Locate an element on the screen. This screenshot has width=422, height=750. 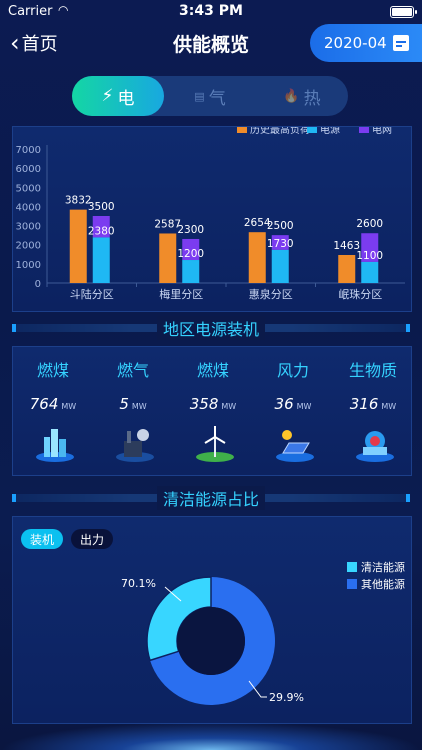
flame-icon: 🔥 is located at coordinates (291, 96).